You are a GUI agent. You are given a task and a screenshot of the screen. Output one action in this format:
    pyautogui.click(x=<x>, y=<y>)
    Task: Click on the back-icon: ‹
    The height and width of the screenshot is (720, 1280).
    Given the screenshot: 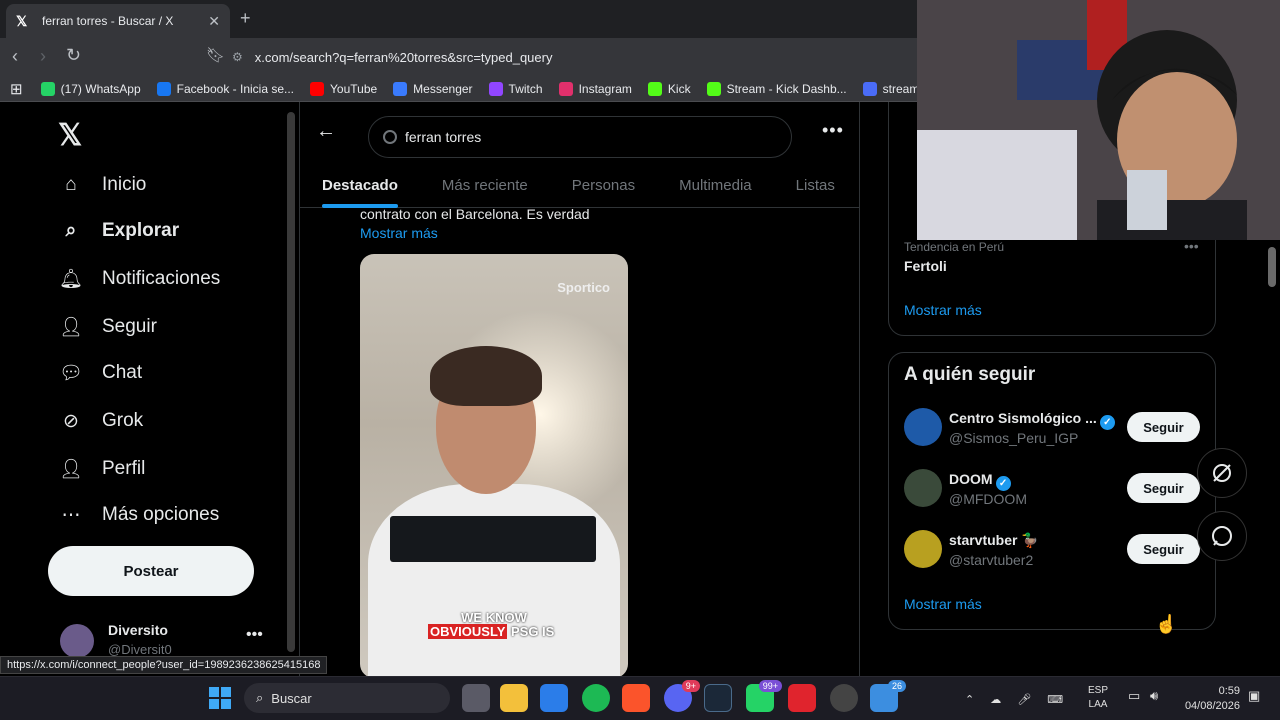 What is the action you would take?
    pyautogui.click(x=15, y=56)
    